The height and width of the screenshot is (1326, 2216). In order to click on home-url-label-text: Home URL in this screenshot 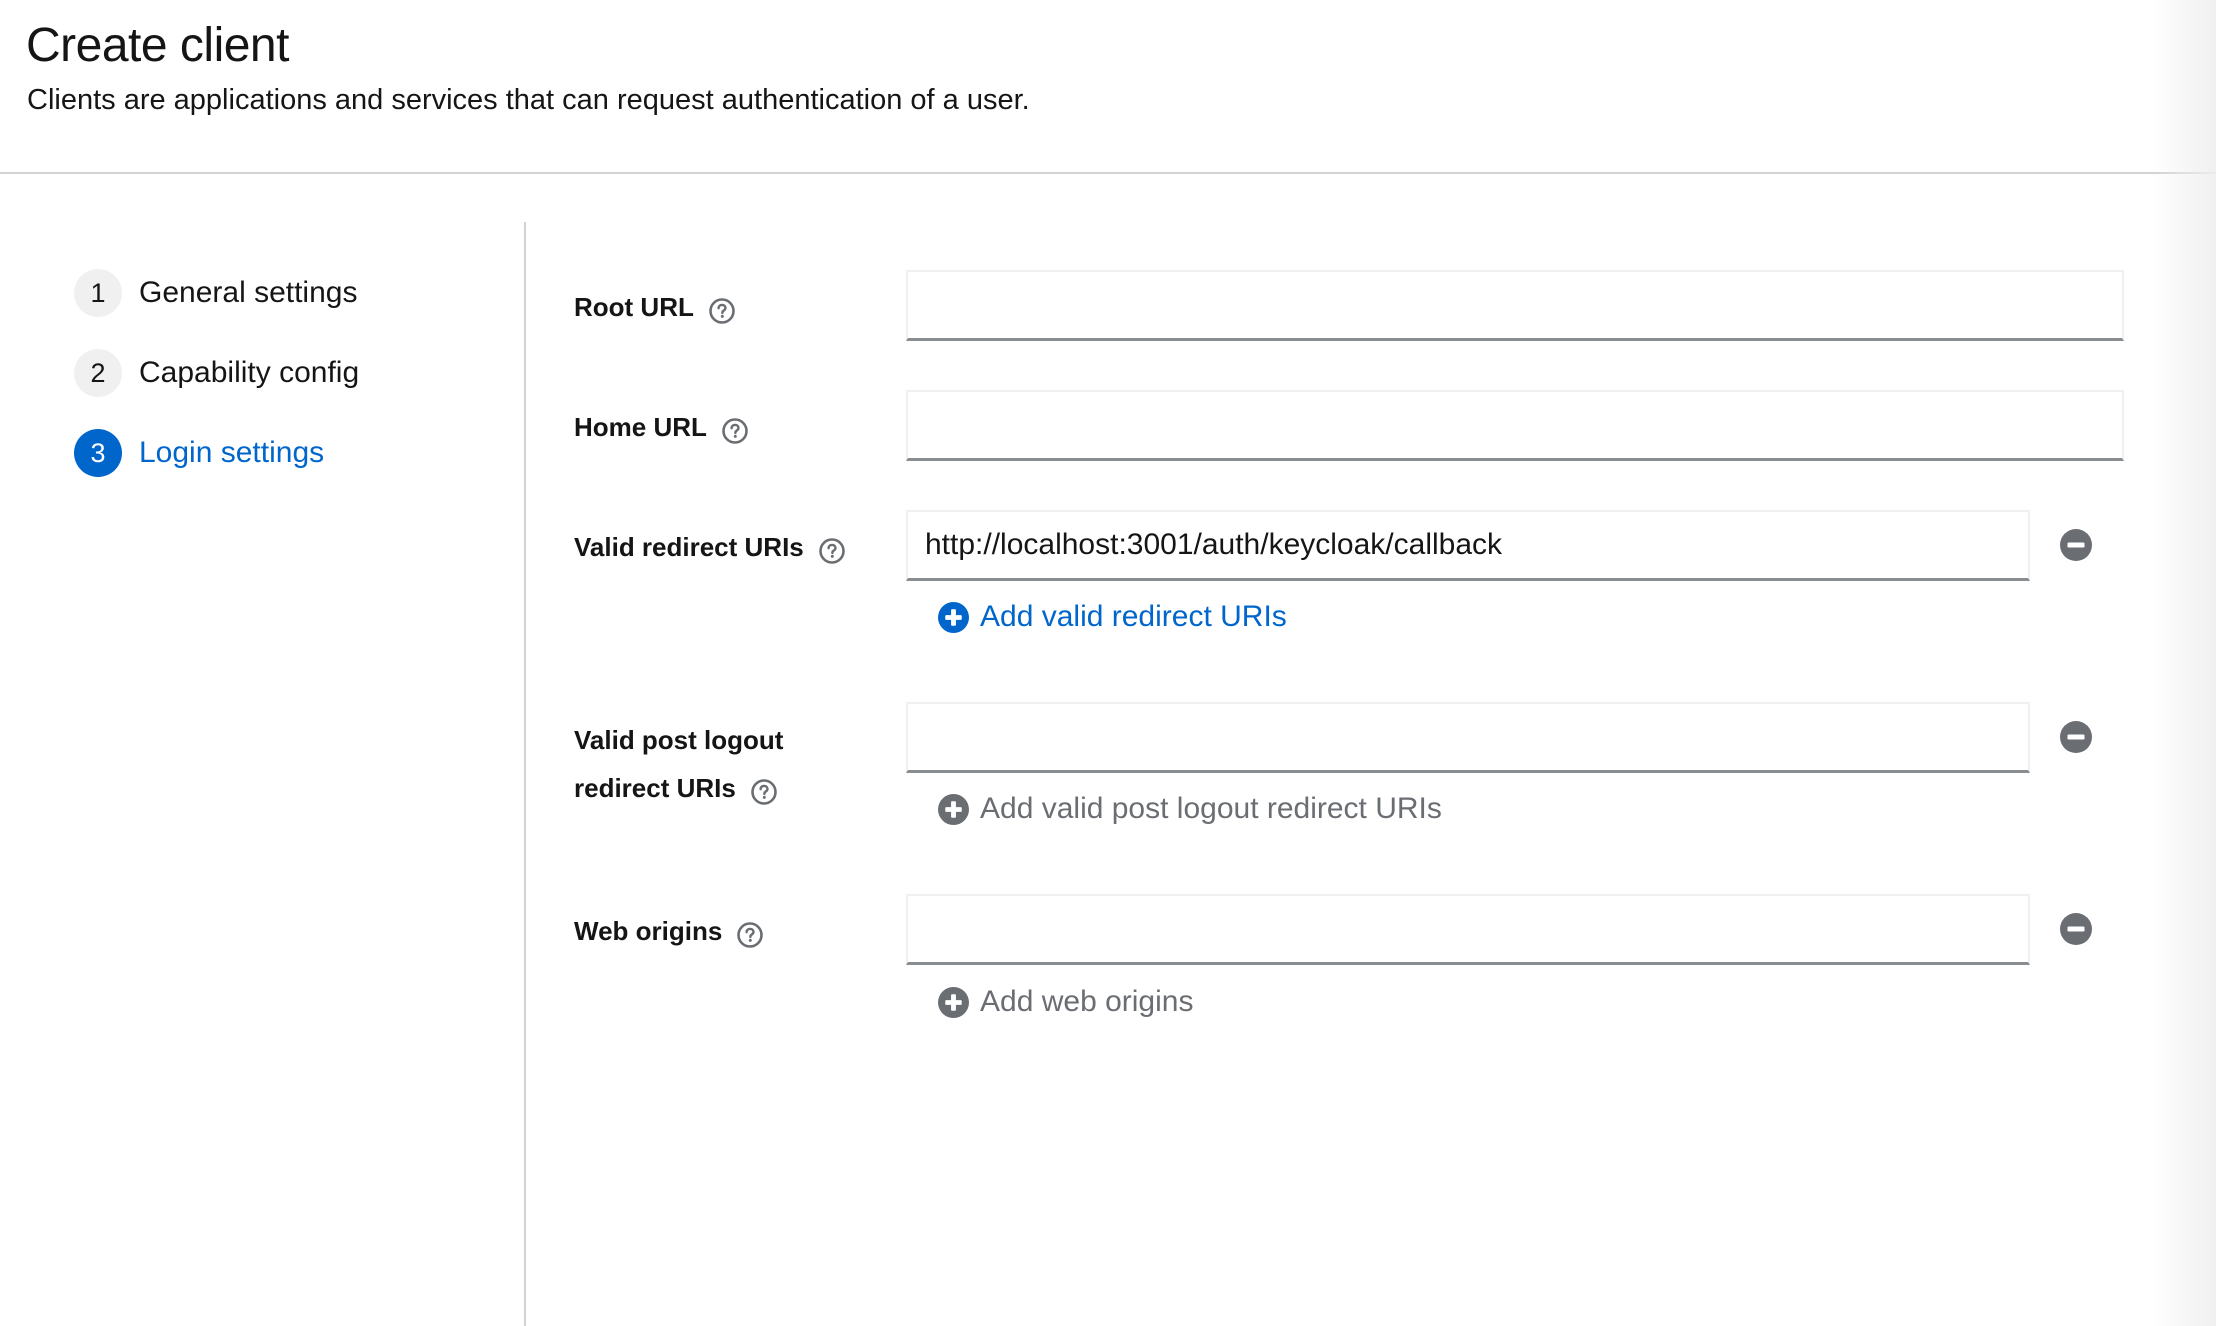, I will do `click(640, 427)`.